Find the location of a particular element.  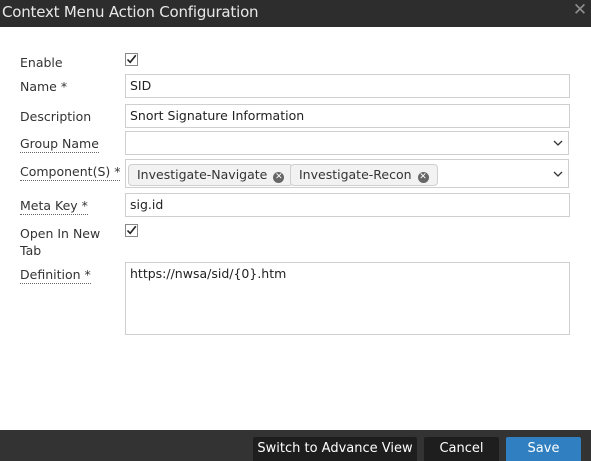

dialog-title: Context Menu Action Configuration is located at coordinates (130, 12).